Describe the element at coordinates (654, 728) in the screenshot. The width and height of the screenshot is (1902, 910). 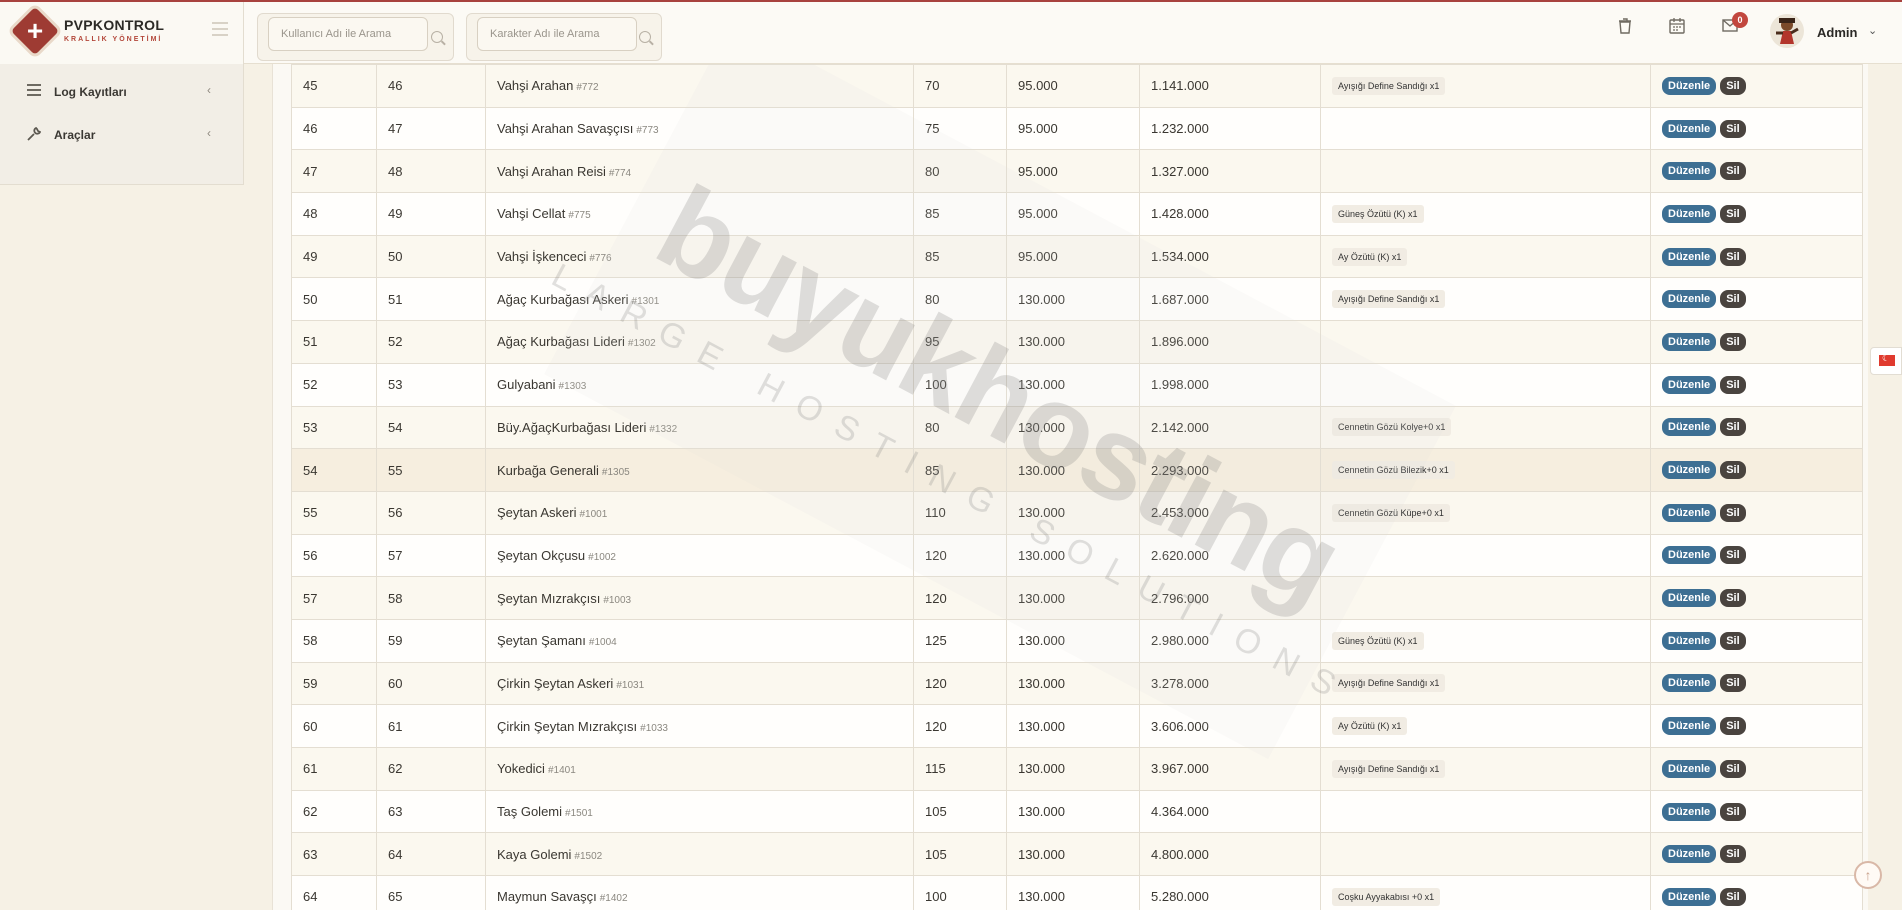
I see `monster-code: #1033` at that location.